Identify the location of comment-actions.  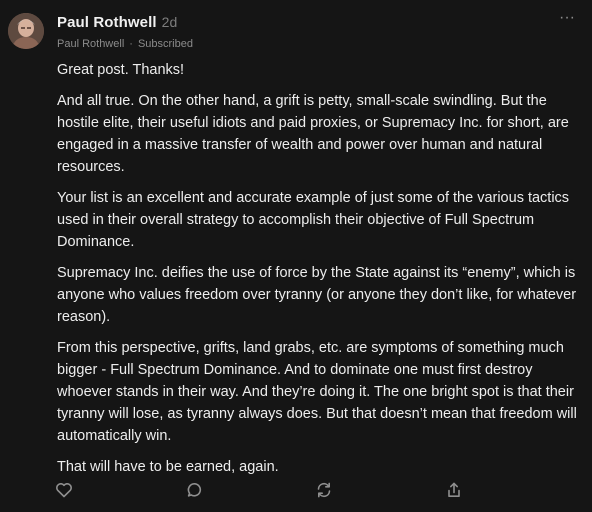
(296, 491).